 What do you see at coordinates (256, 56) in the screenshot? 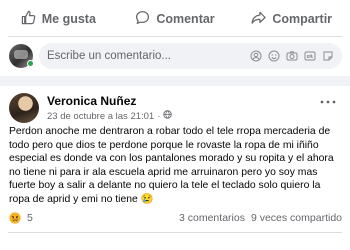
I see `avatar-sticker-icon` at bounding box center [256, 56].